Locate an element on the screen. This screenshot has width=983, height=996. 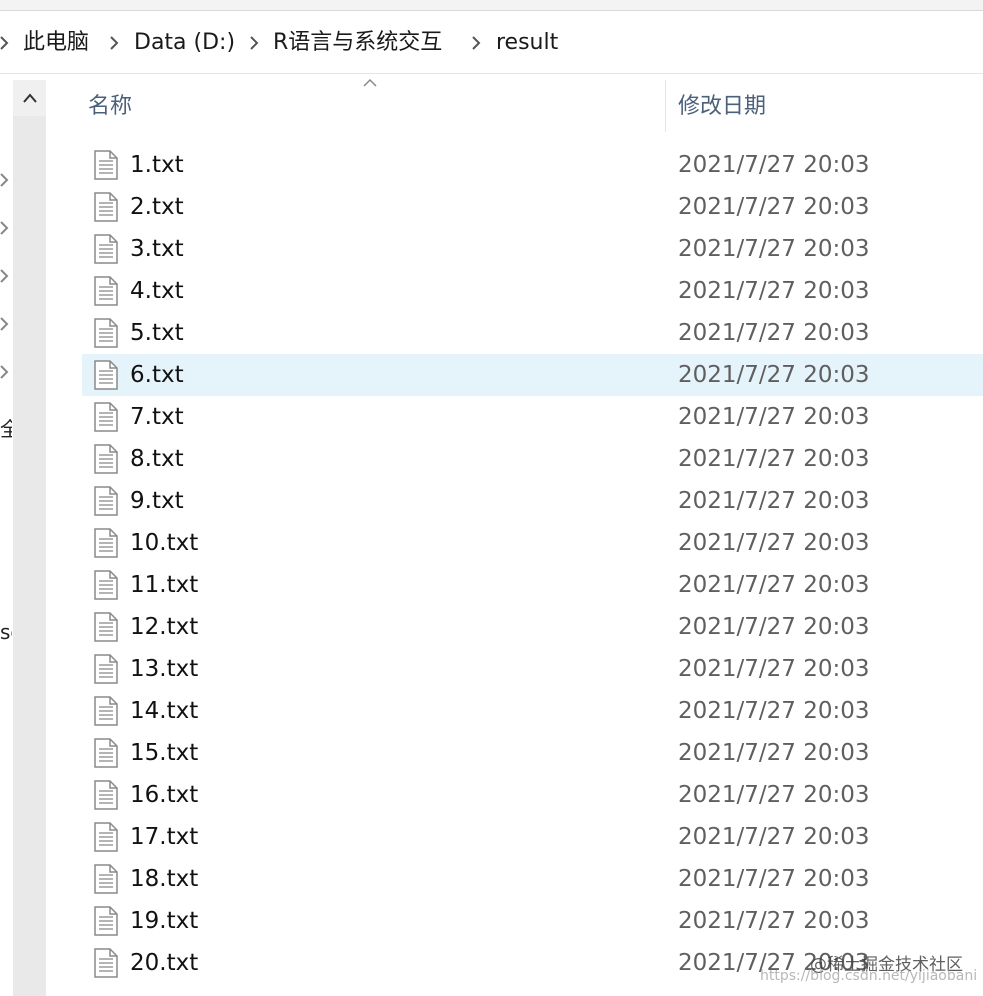
breadcrumb-data-drive: Data (D:) is located at coordinates (184, 43).